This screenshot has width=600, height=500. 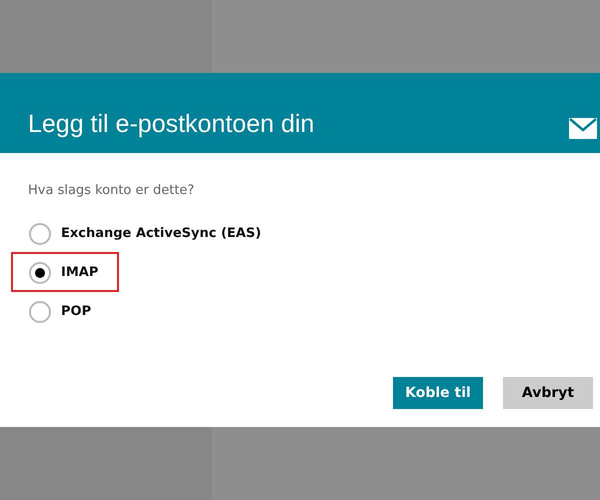 I want to click on cancel-button: Avbryt, so click(x=548, y=393).